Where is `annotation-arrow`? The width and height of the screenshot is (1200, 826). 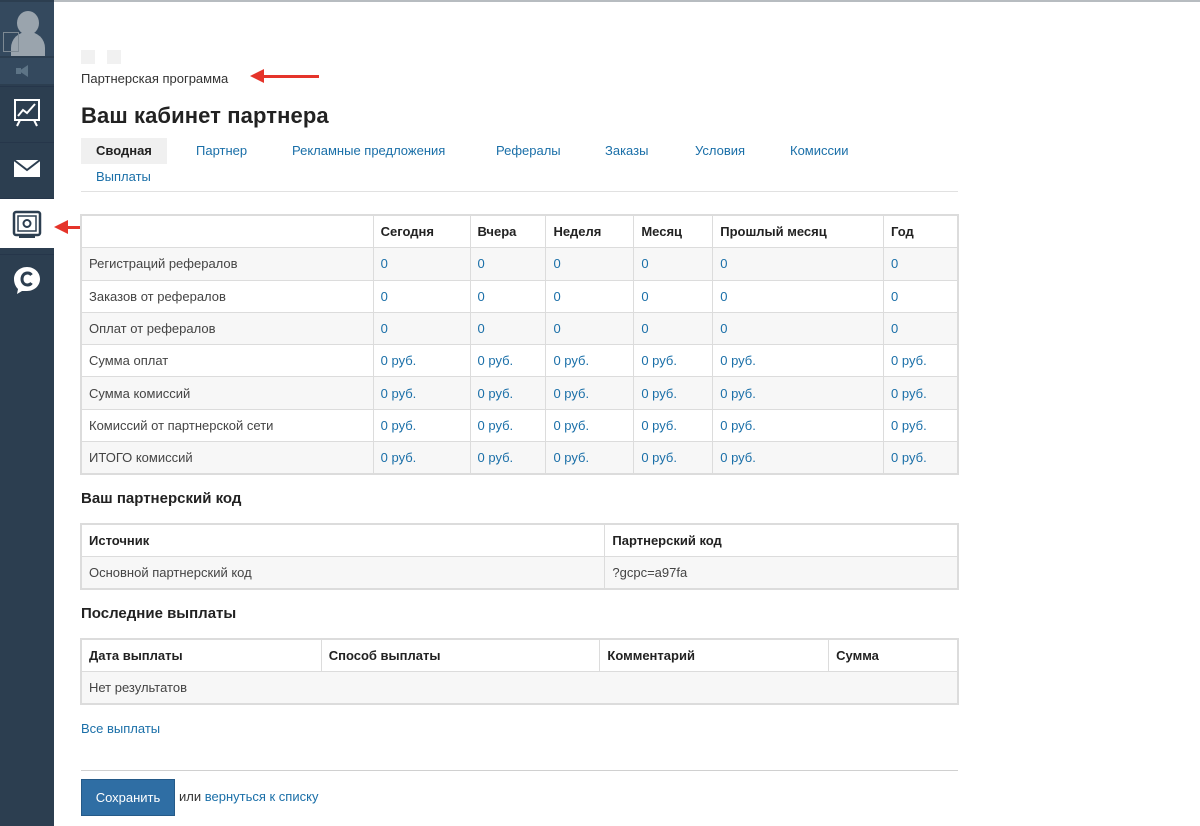 annotation-arrow is located at coordinates (284, 76).